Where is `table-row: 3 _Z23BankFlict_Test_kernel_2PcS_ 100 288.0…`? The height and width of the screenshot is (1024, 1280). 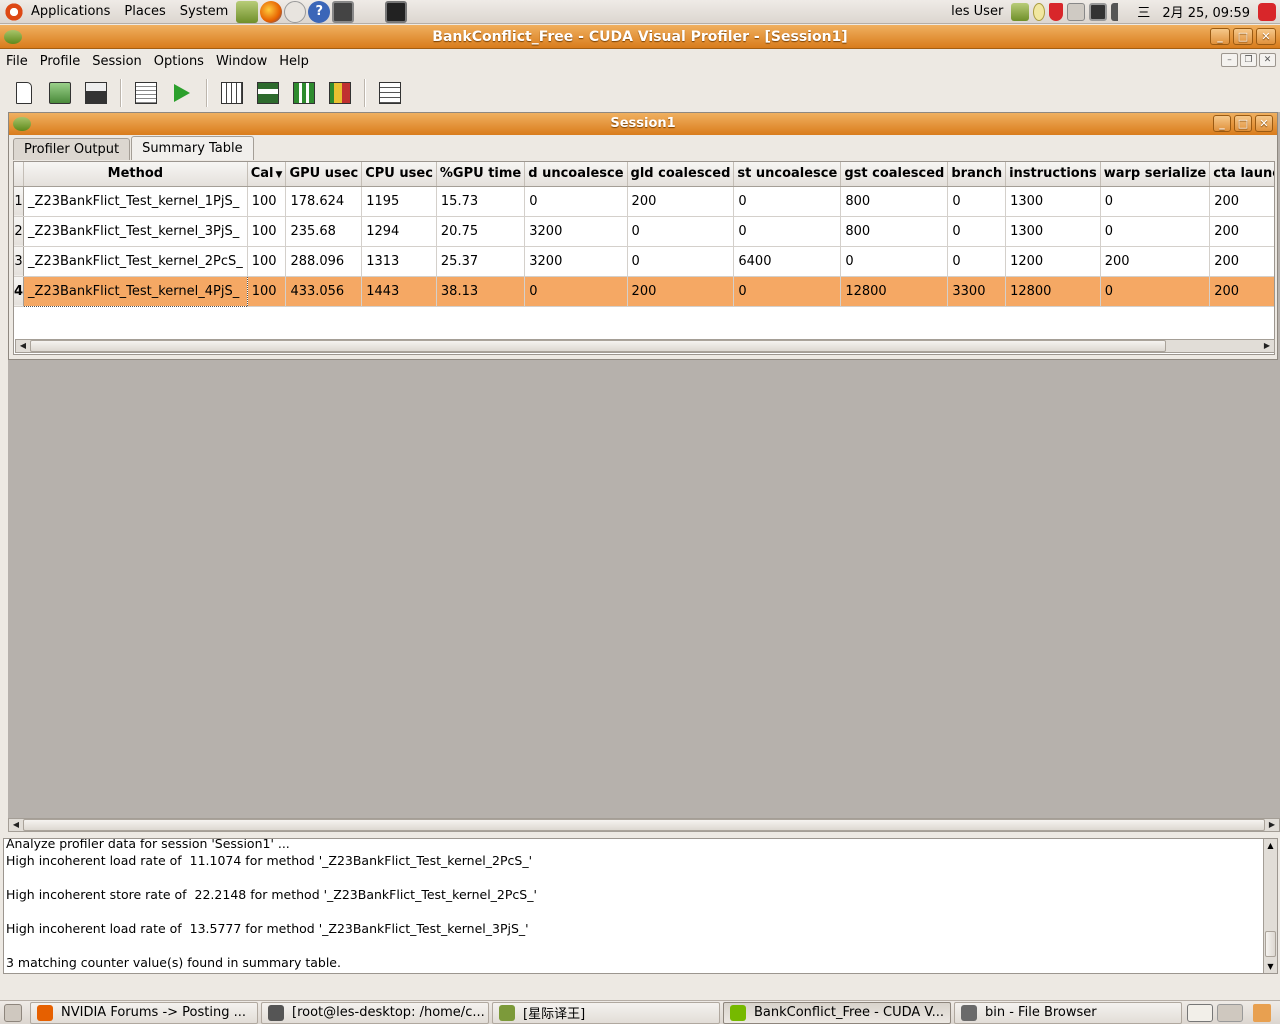
table-row: 3 _Z23BankFlict_Test_kernel_2PcS_ 100 288.0… is located at coordinates (644, 261).